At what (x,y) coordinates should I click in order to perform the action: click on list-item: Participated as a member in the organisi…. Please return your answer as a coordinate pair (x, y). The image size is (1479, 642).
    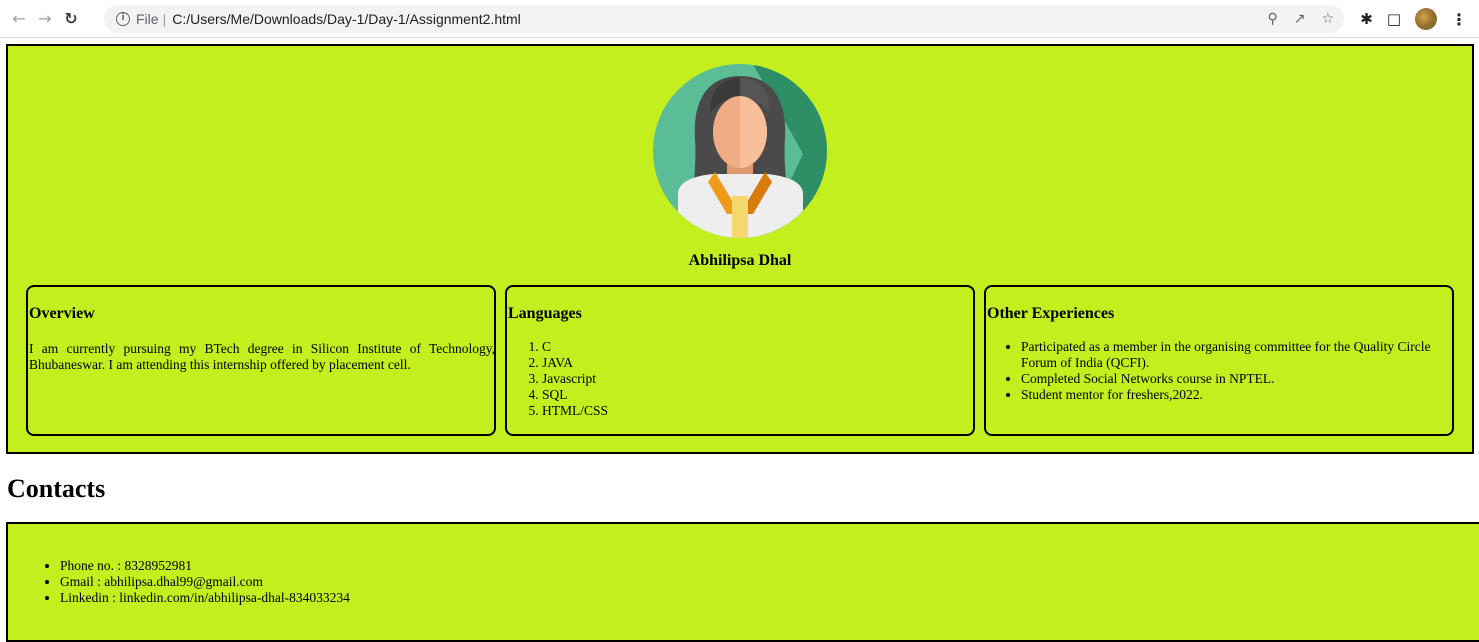
    Looking at the image, I should click on (1236, 355).